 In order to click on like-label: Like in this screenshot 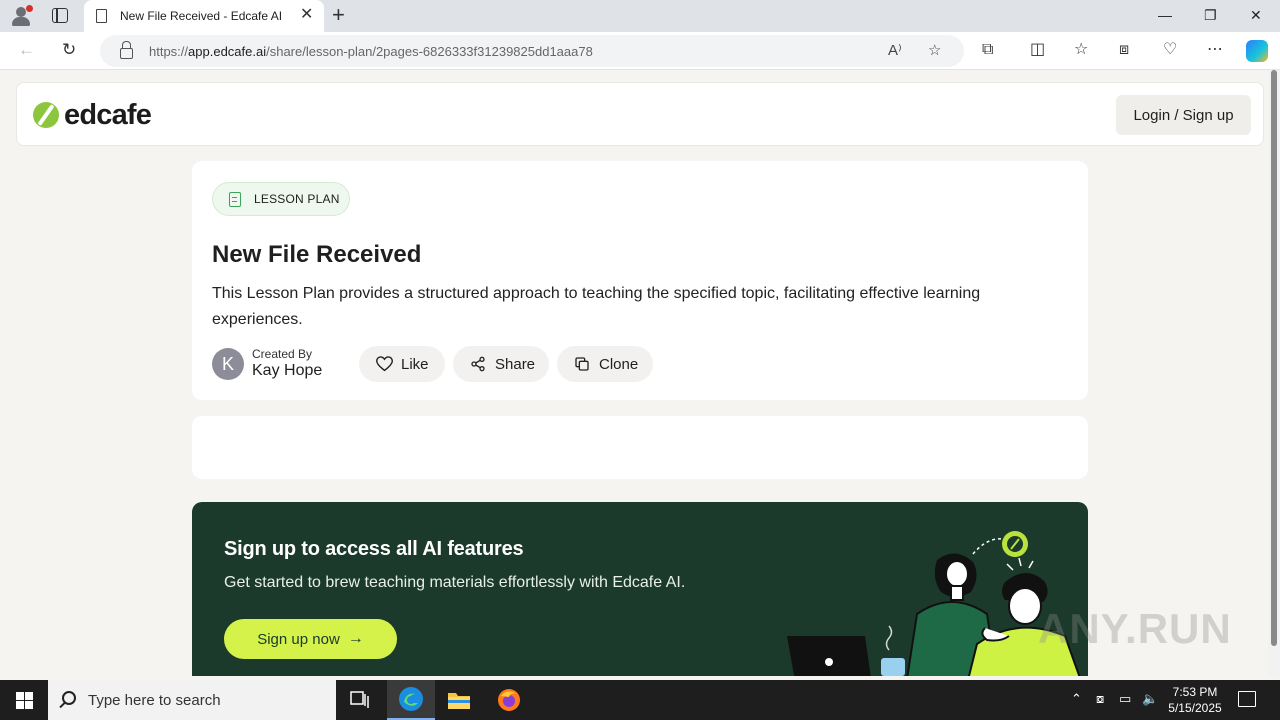, I will do `click(415, 364)`.